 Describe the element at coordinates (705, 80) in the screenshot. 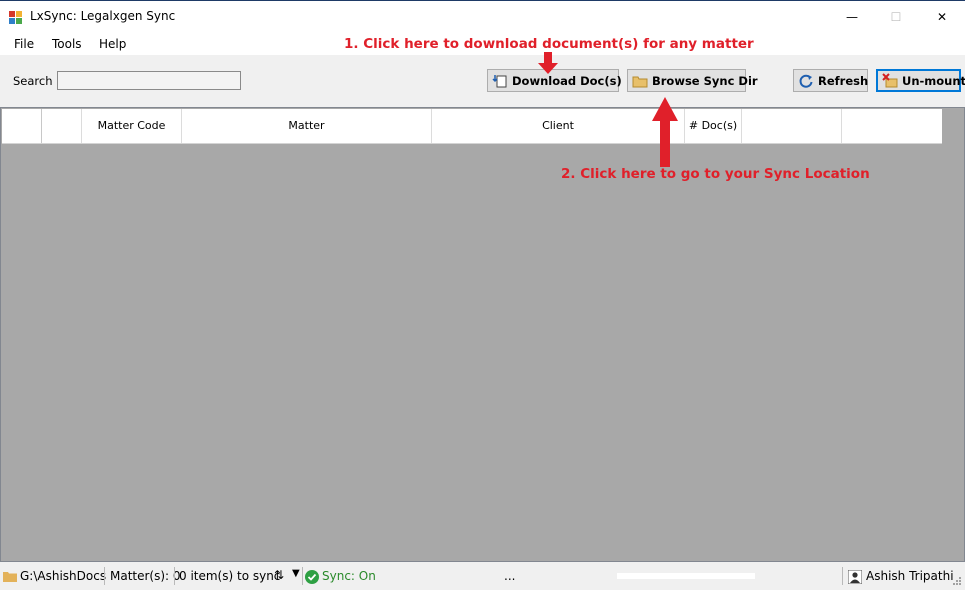

I see `browse-sync-dir-label: Browse Sync Dir` at that location.